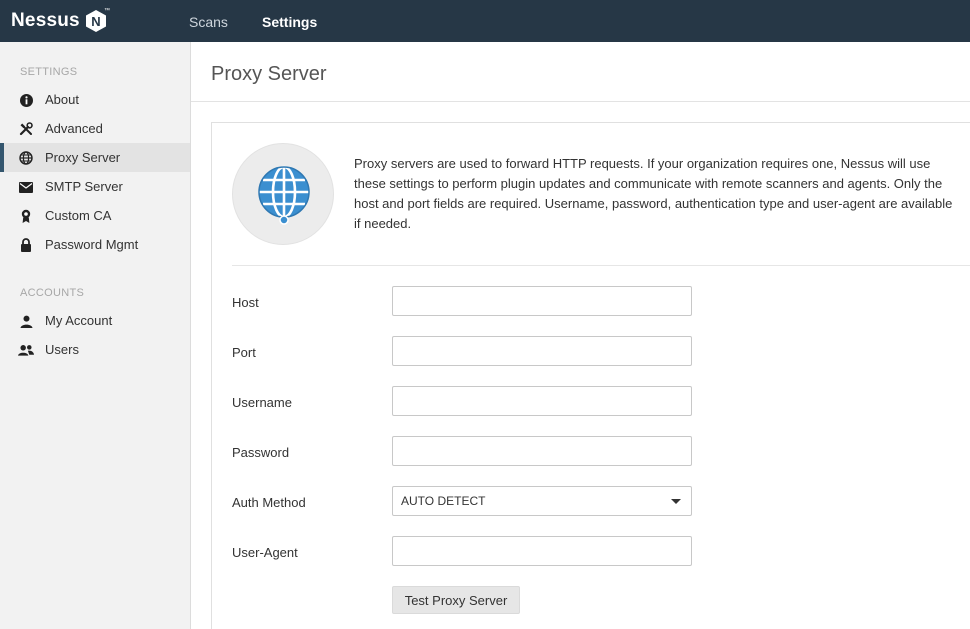  Describe the element at coordinates (62, 349) in the screenshot. I see `sidebar-item-label: Users` at that location.